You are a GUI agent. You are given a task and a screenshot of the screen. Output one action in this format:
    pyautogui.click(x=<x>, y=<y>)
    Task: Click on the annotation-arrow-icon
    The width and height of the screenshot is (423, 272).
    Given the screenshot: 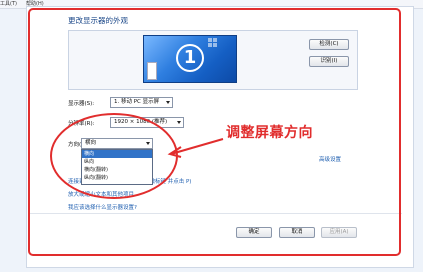 What is the action you would take?
    pyautogui.click(x=195, y=148)
    